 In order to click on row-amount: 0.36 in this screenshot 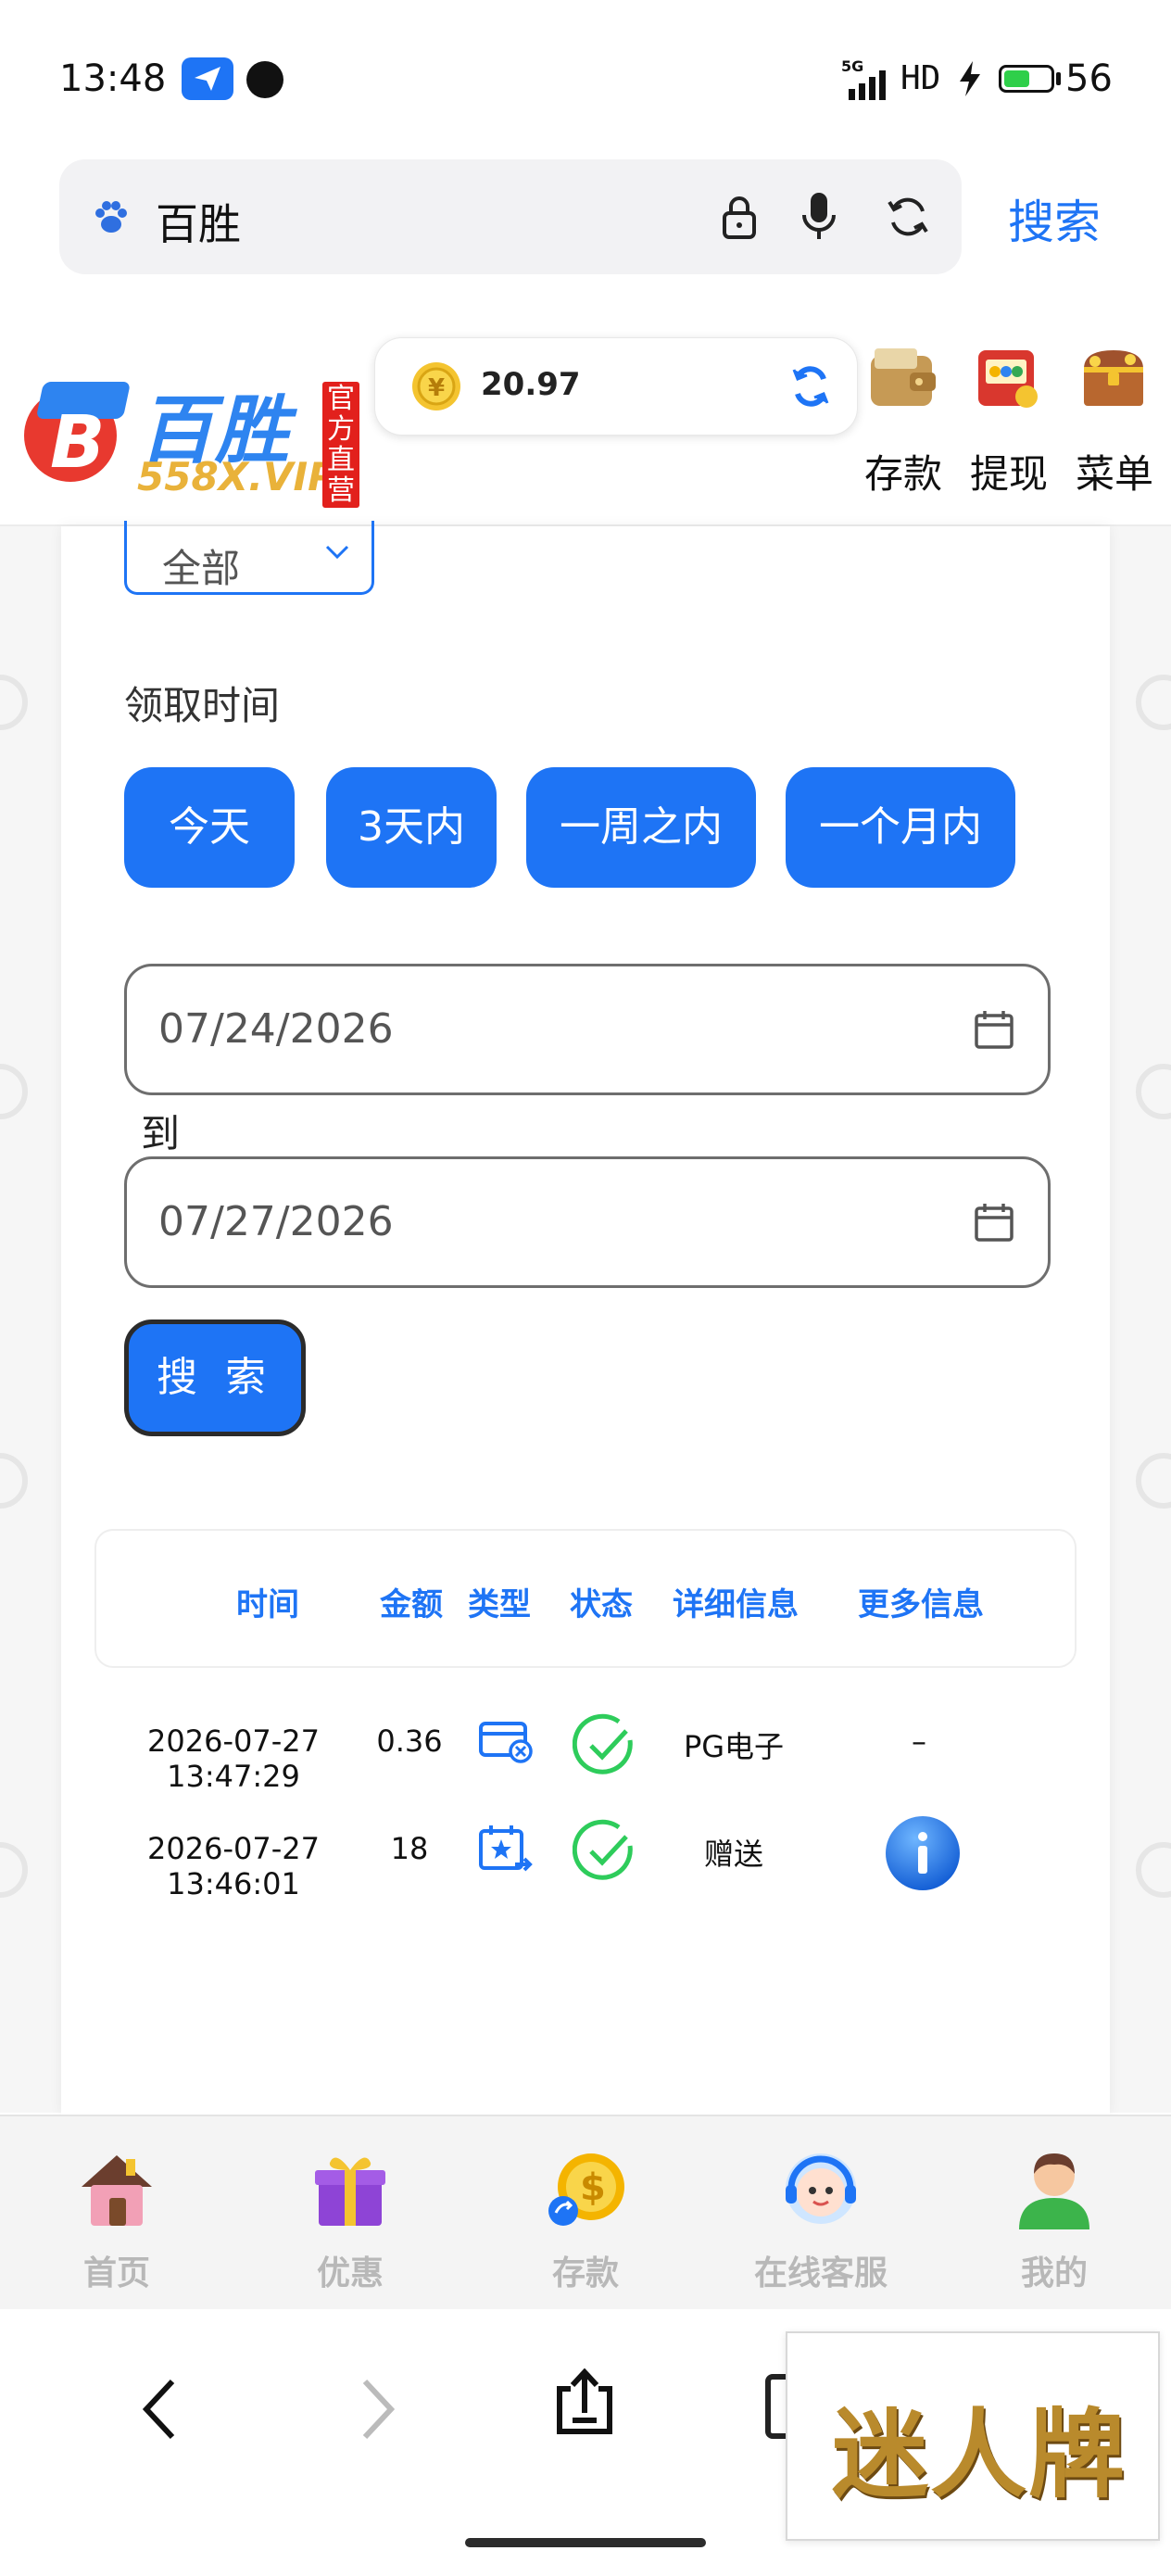, I will do `click(410, 1741)`.